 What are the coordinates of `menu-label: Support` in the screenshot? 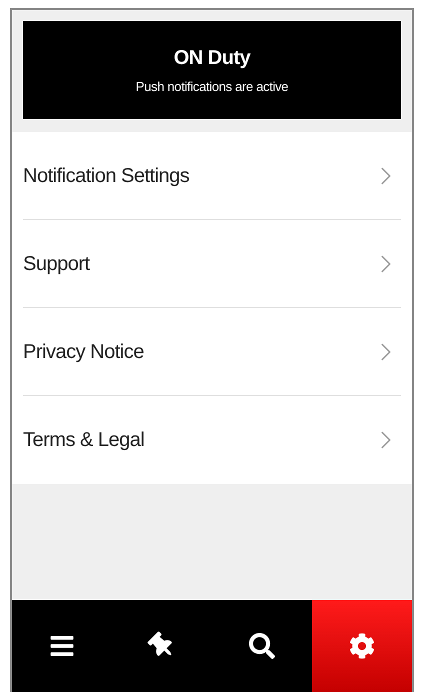 It's located at (56, 264).